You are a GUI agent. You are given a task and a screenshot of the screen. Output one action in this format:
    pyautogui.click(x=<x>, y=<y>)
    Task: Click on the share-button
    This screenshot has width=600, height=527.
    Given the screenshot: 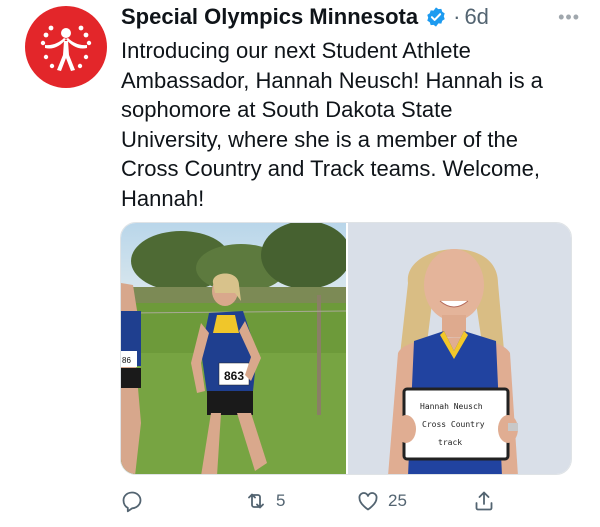 What is the action you would take?
    pyautogui.click(x=484, y=501)
    